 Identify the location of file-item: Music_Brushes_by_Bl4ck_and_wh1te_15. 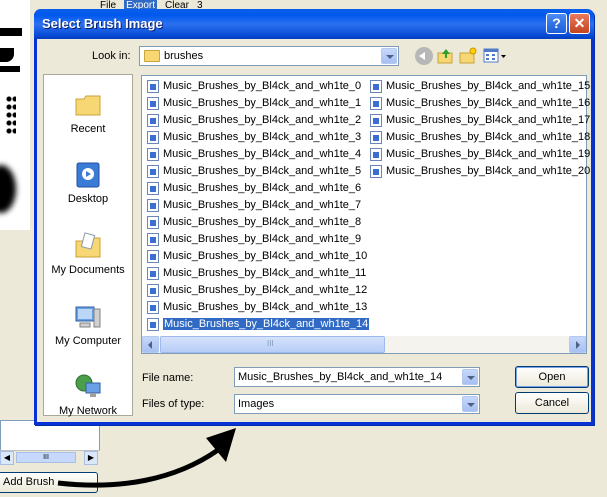
(479, 87).